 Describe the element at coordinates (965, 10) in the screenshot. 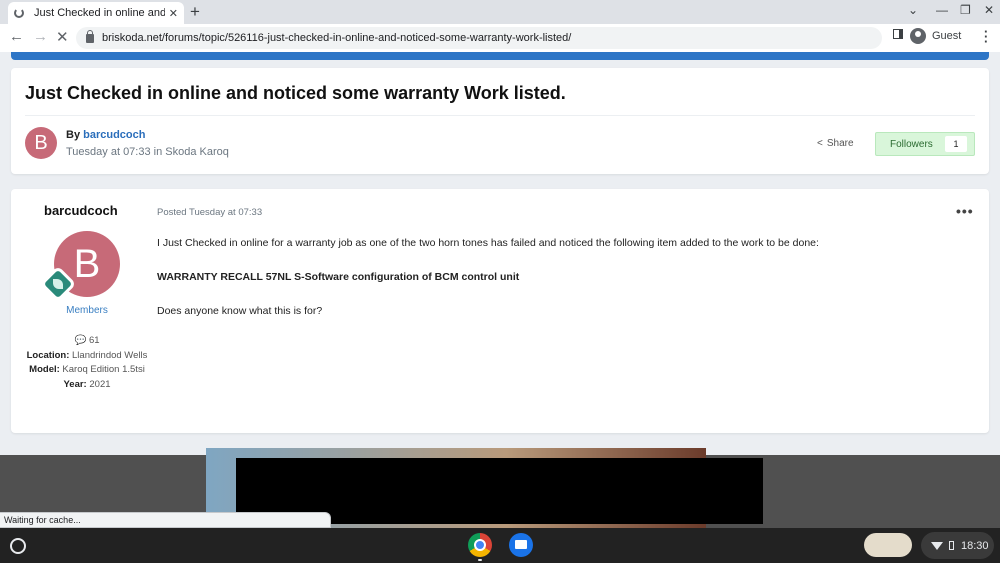

I see `restore-icon: ❐` at that location.